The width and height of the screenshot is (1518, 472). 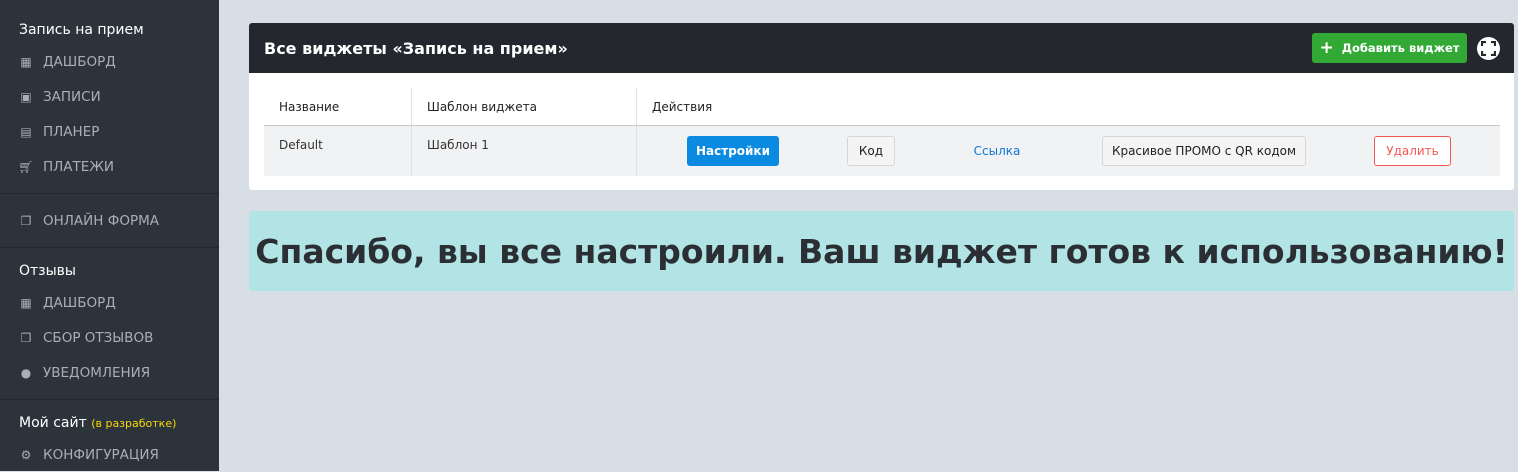 I want to click on chat-icon: ●, so click(x=26, y=372).